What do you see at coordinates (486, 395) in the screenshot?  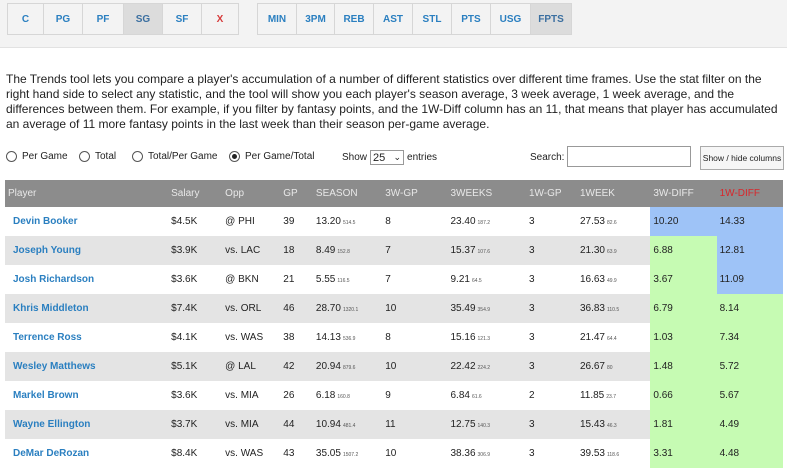 I see `three-weeks-cell: 6.84 61.6` at bounding box center [486, 395].